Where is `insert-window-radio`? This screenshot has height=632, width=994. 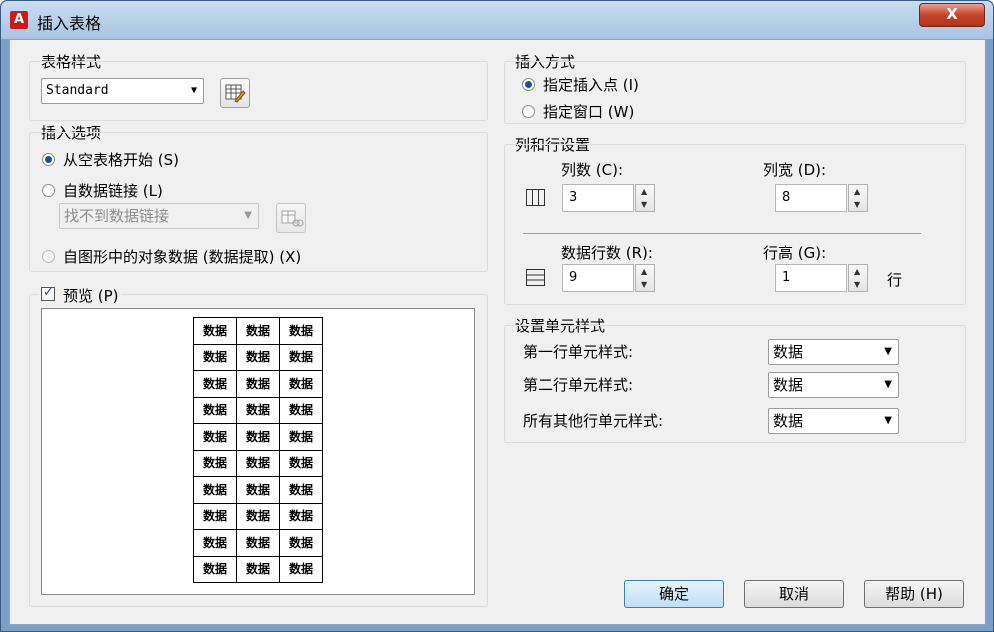
insert-window-radio is located at coordinates (528, 111).